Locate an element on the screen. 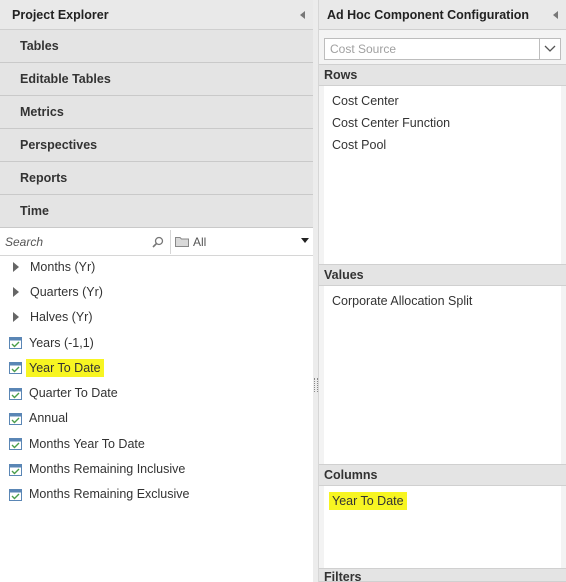 This screenshot has width=566, height=582. tree-item-label: Quarter To Date is located at coordinates (73, 393).